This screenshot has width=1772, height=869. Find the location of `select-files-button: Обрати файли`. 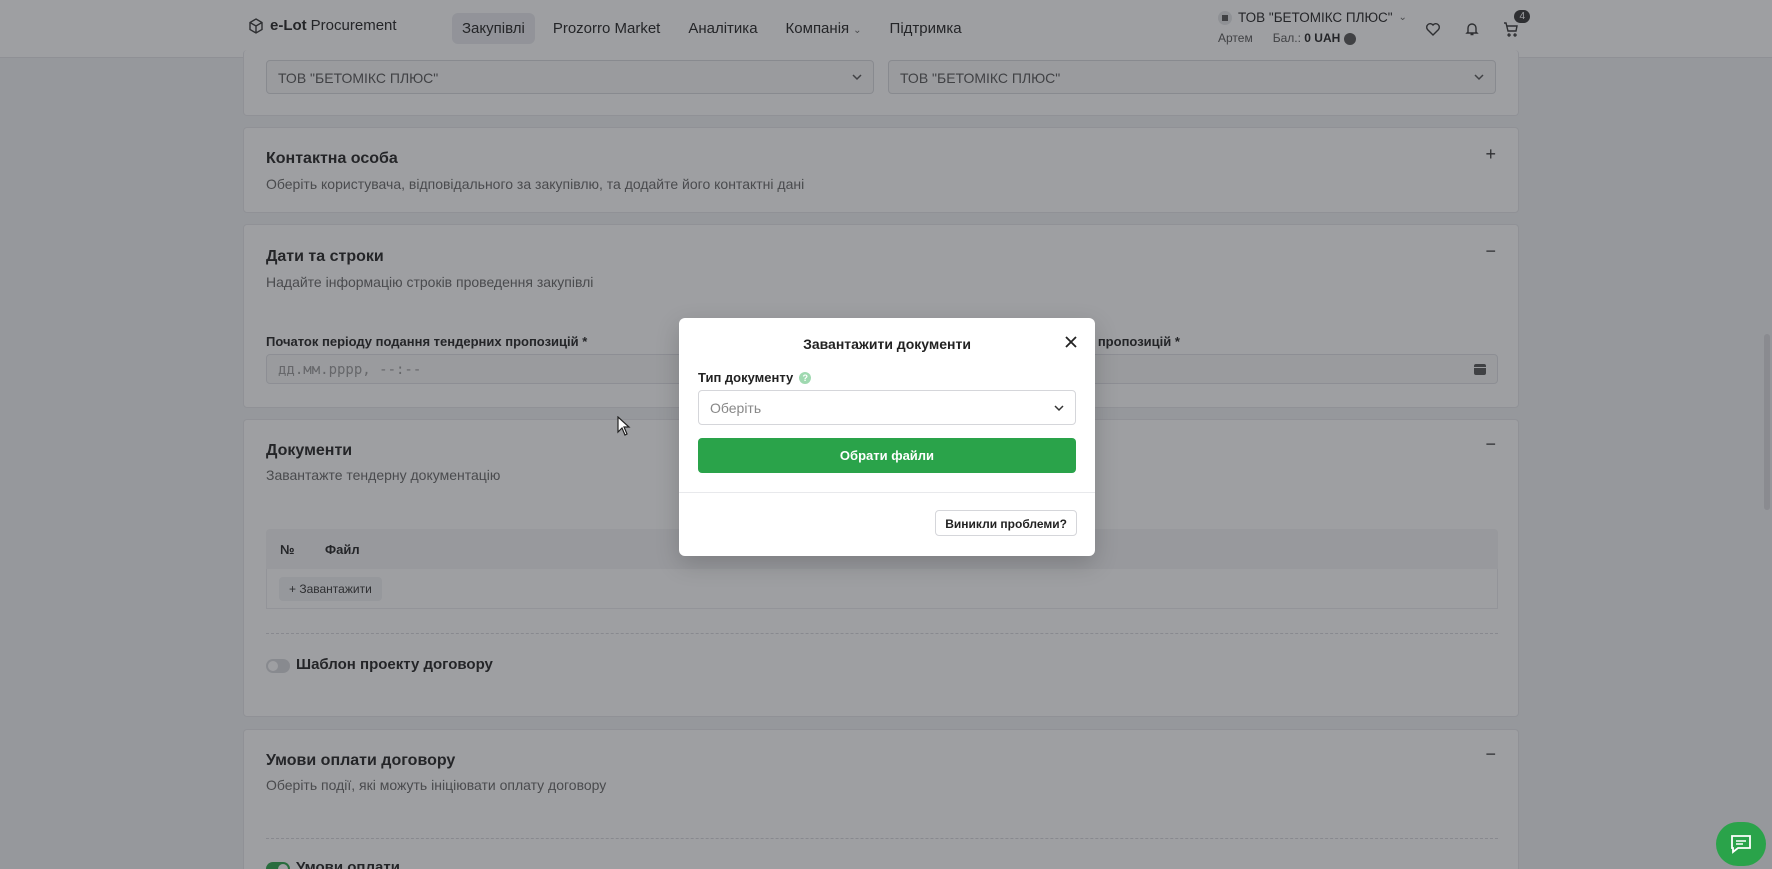

select-files-button: Обрати файли is located at coordinates (887, 455).